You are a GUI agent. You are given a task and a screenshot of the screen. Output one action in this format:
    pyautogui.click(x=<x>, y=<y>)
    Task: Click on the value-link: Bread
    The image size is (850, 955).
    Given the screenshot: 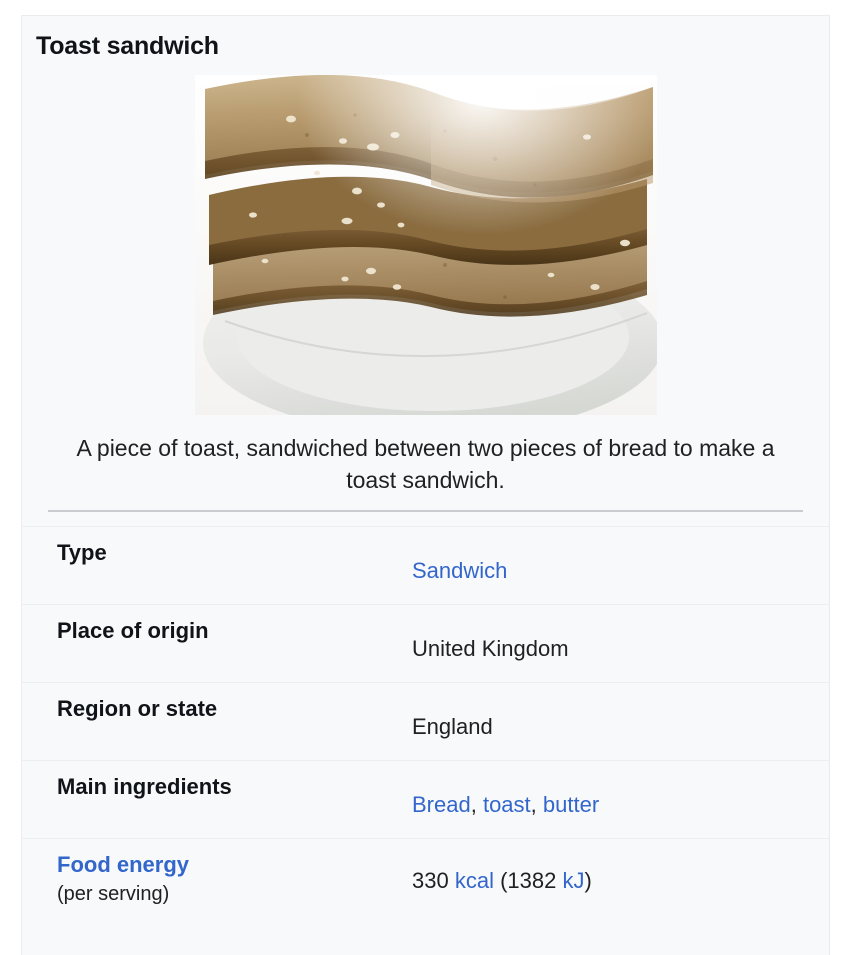 What is the action you would take?
    pyautogui.click(x=441, y=804)
    